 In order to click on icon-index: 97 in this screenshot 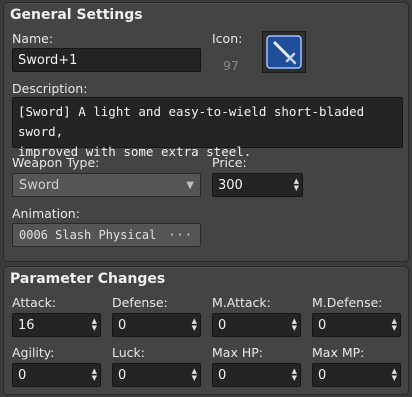, I will do `click(231, 65)`.